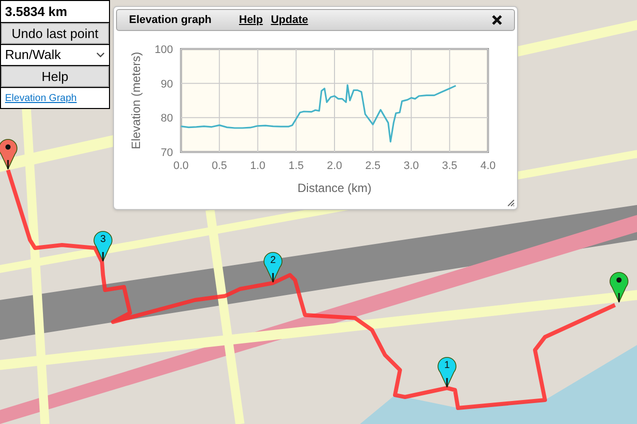  I want to click on mode-select: Run/Walk, so click(55, 55).